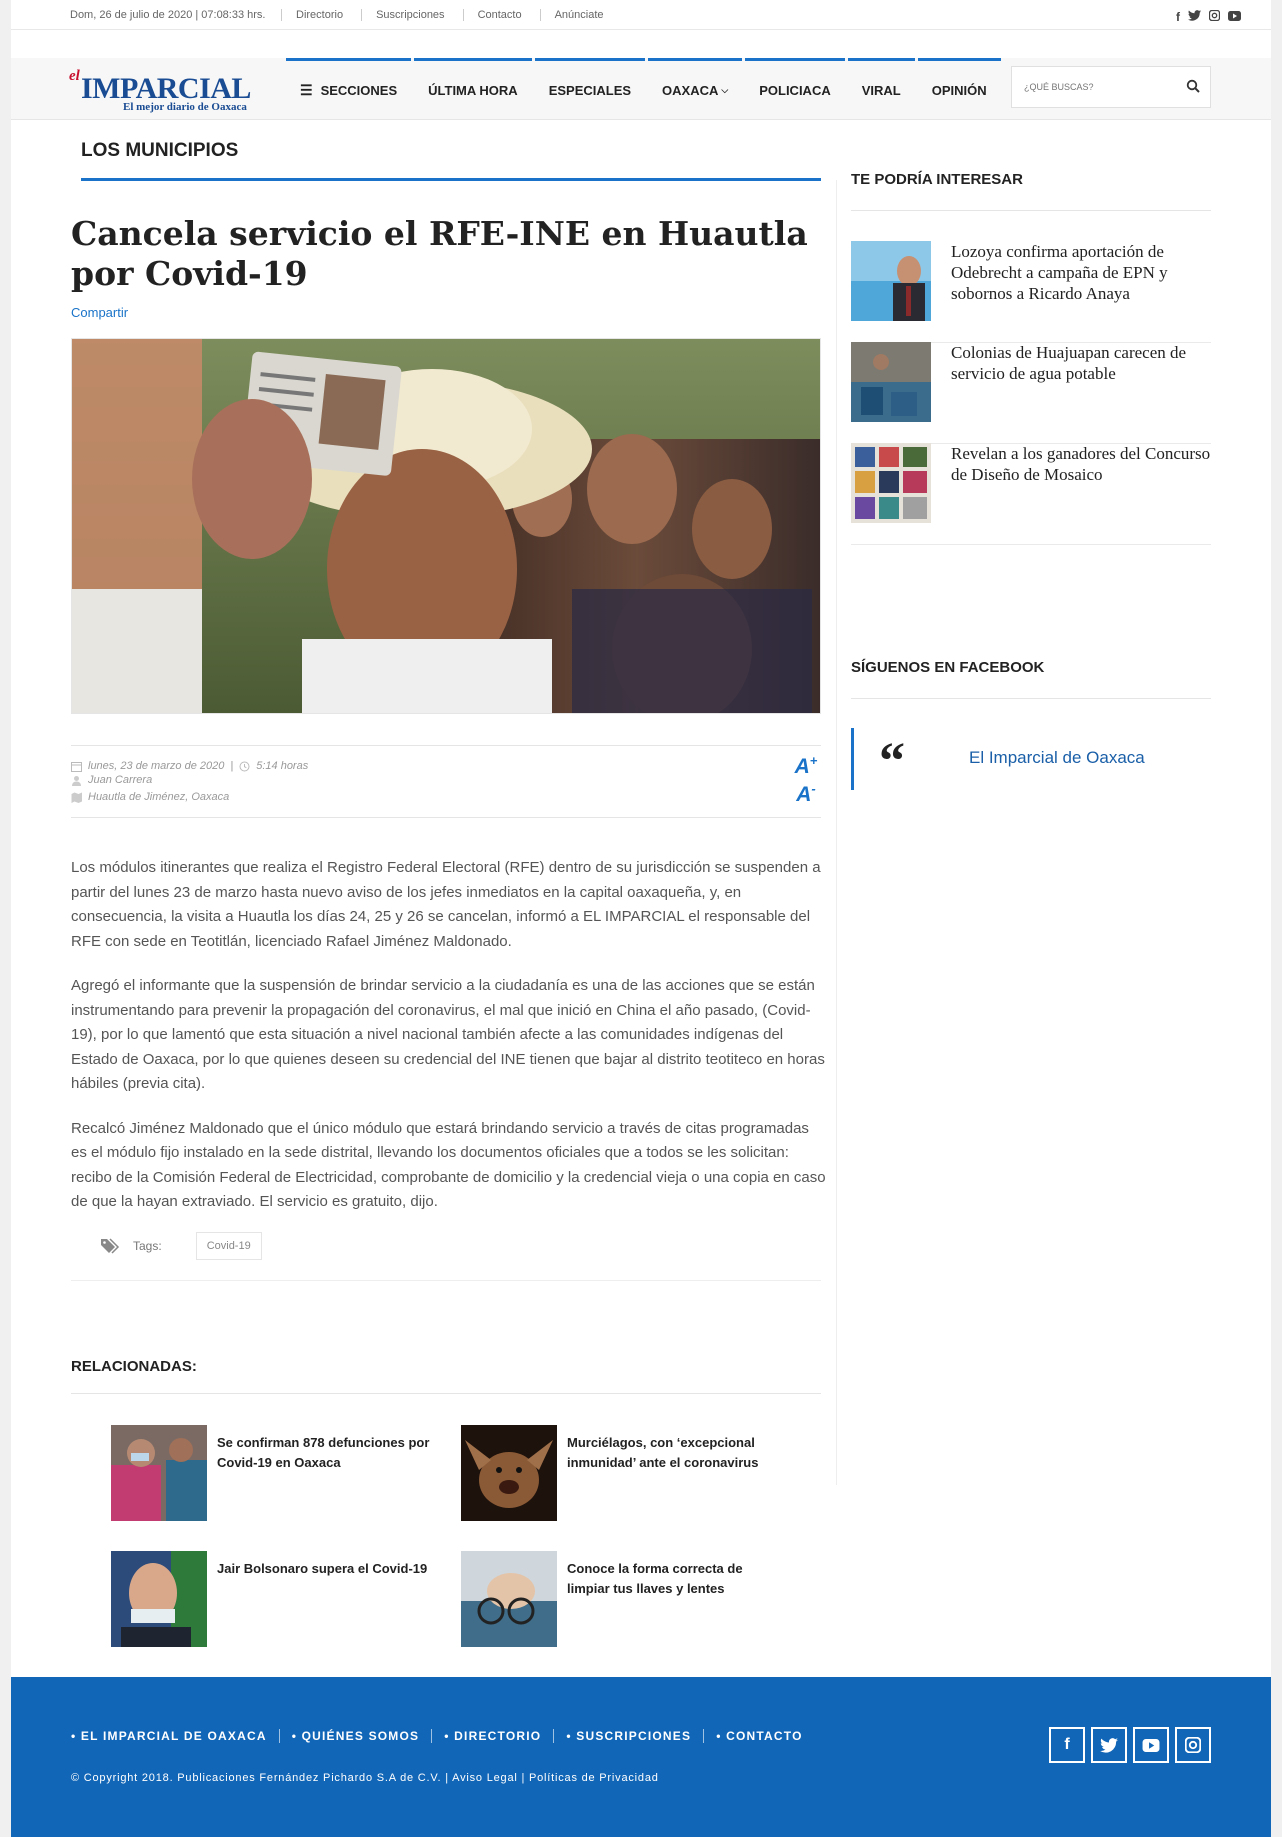  What do you see at coordinates (836, 832) in the screenshot?
I see `sidebar-divider` at bounding box center [836, 832].